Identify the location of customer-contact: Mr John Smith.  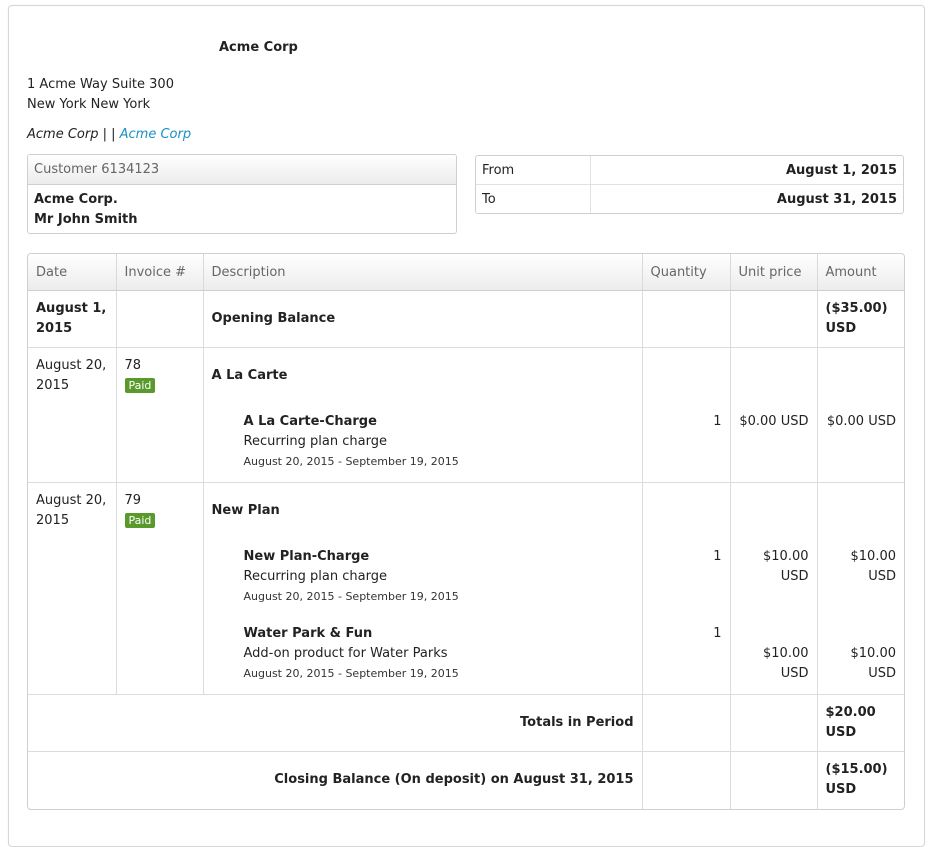
(86, 219).